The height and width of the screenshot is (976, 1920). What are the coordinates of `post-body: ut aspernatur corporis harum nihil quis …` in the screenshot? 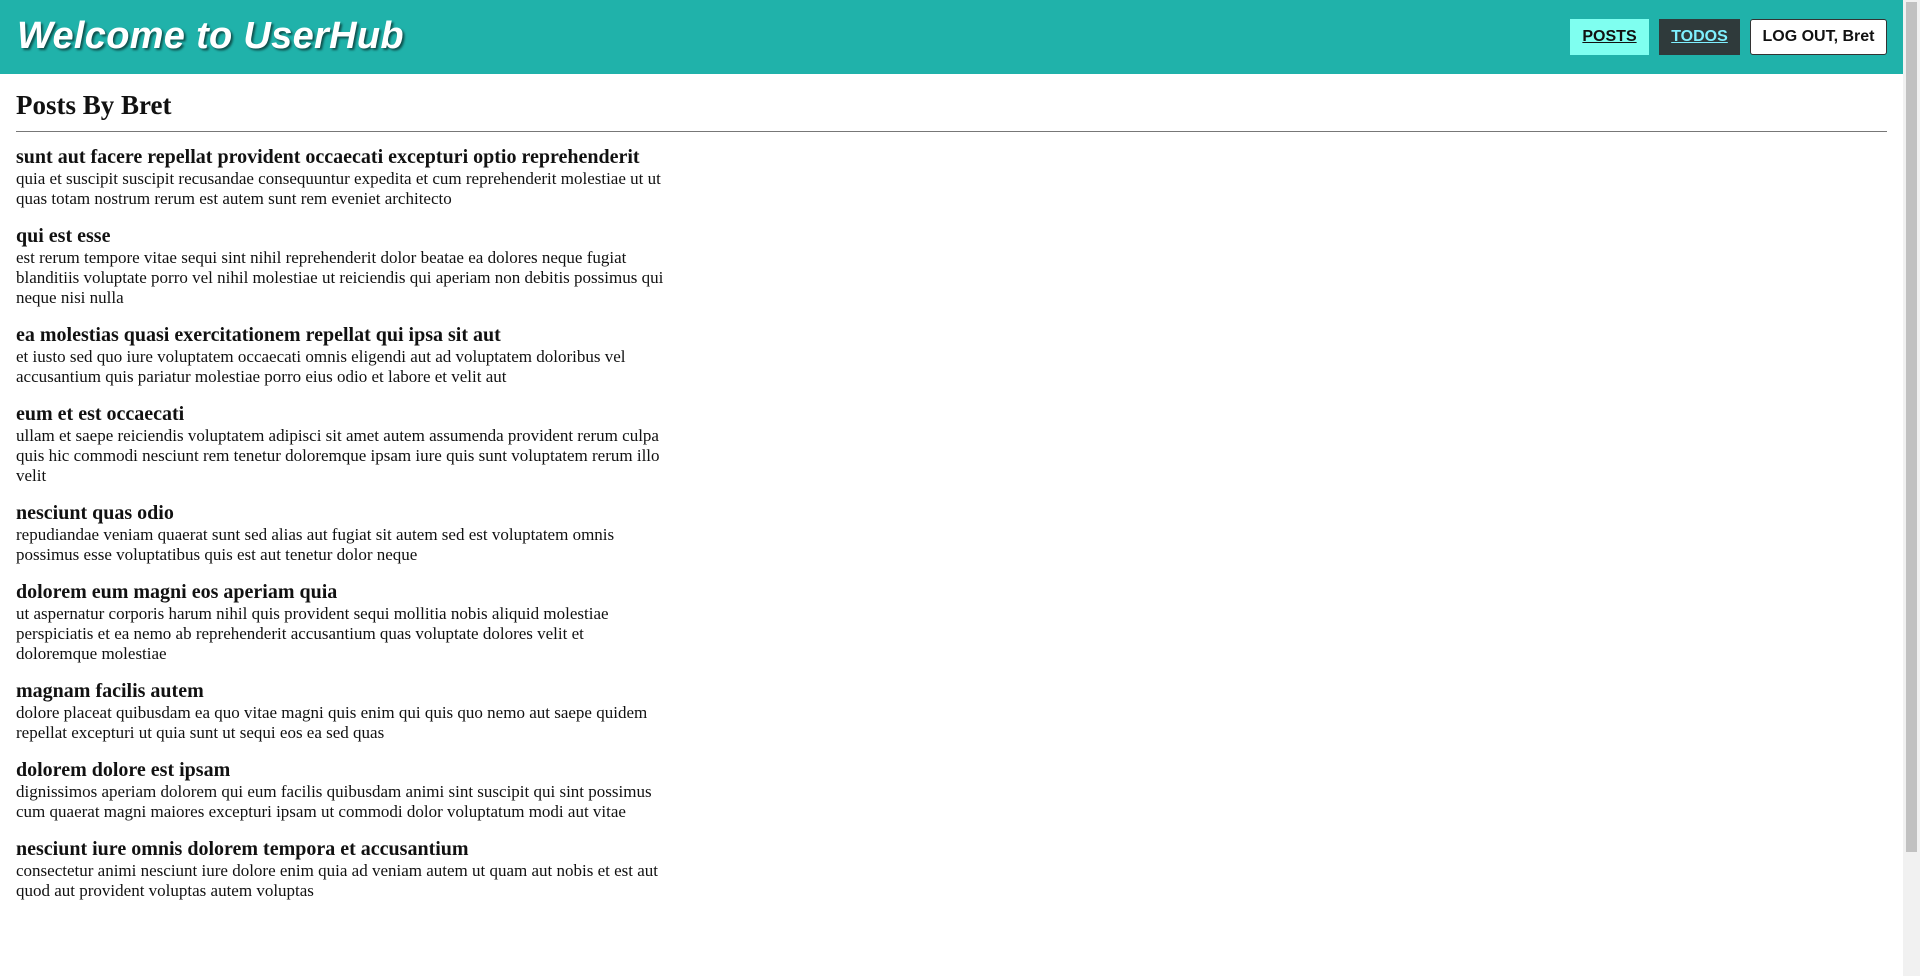 It's located at (312, 633).